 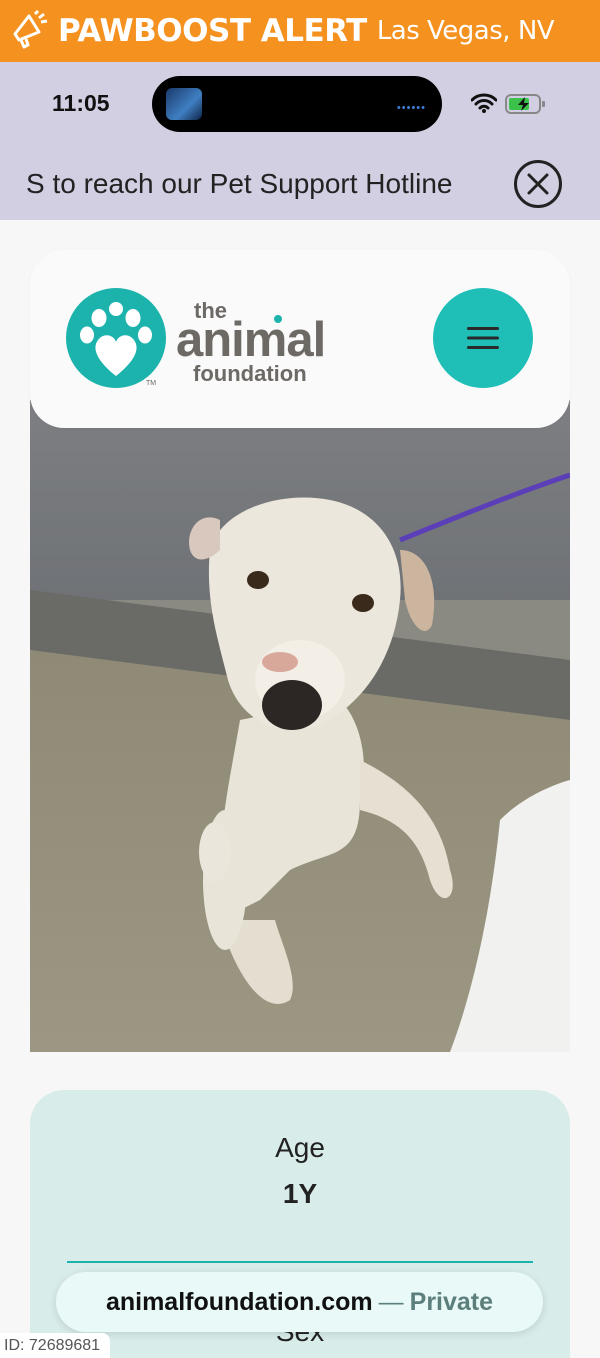 I want to click on url-domain: animalfoundation.com, so click(x=239, y=1301).